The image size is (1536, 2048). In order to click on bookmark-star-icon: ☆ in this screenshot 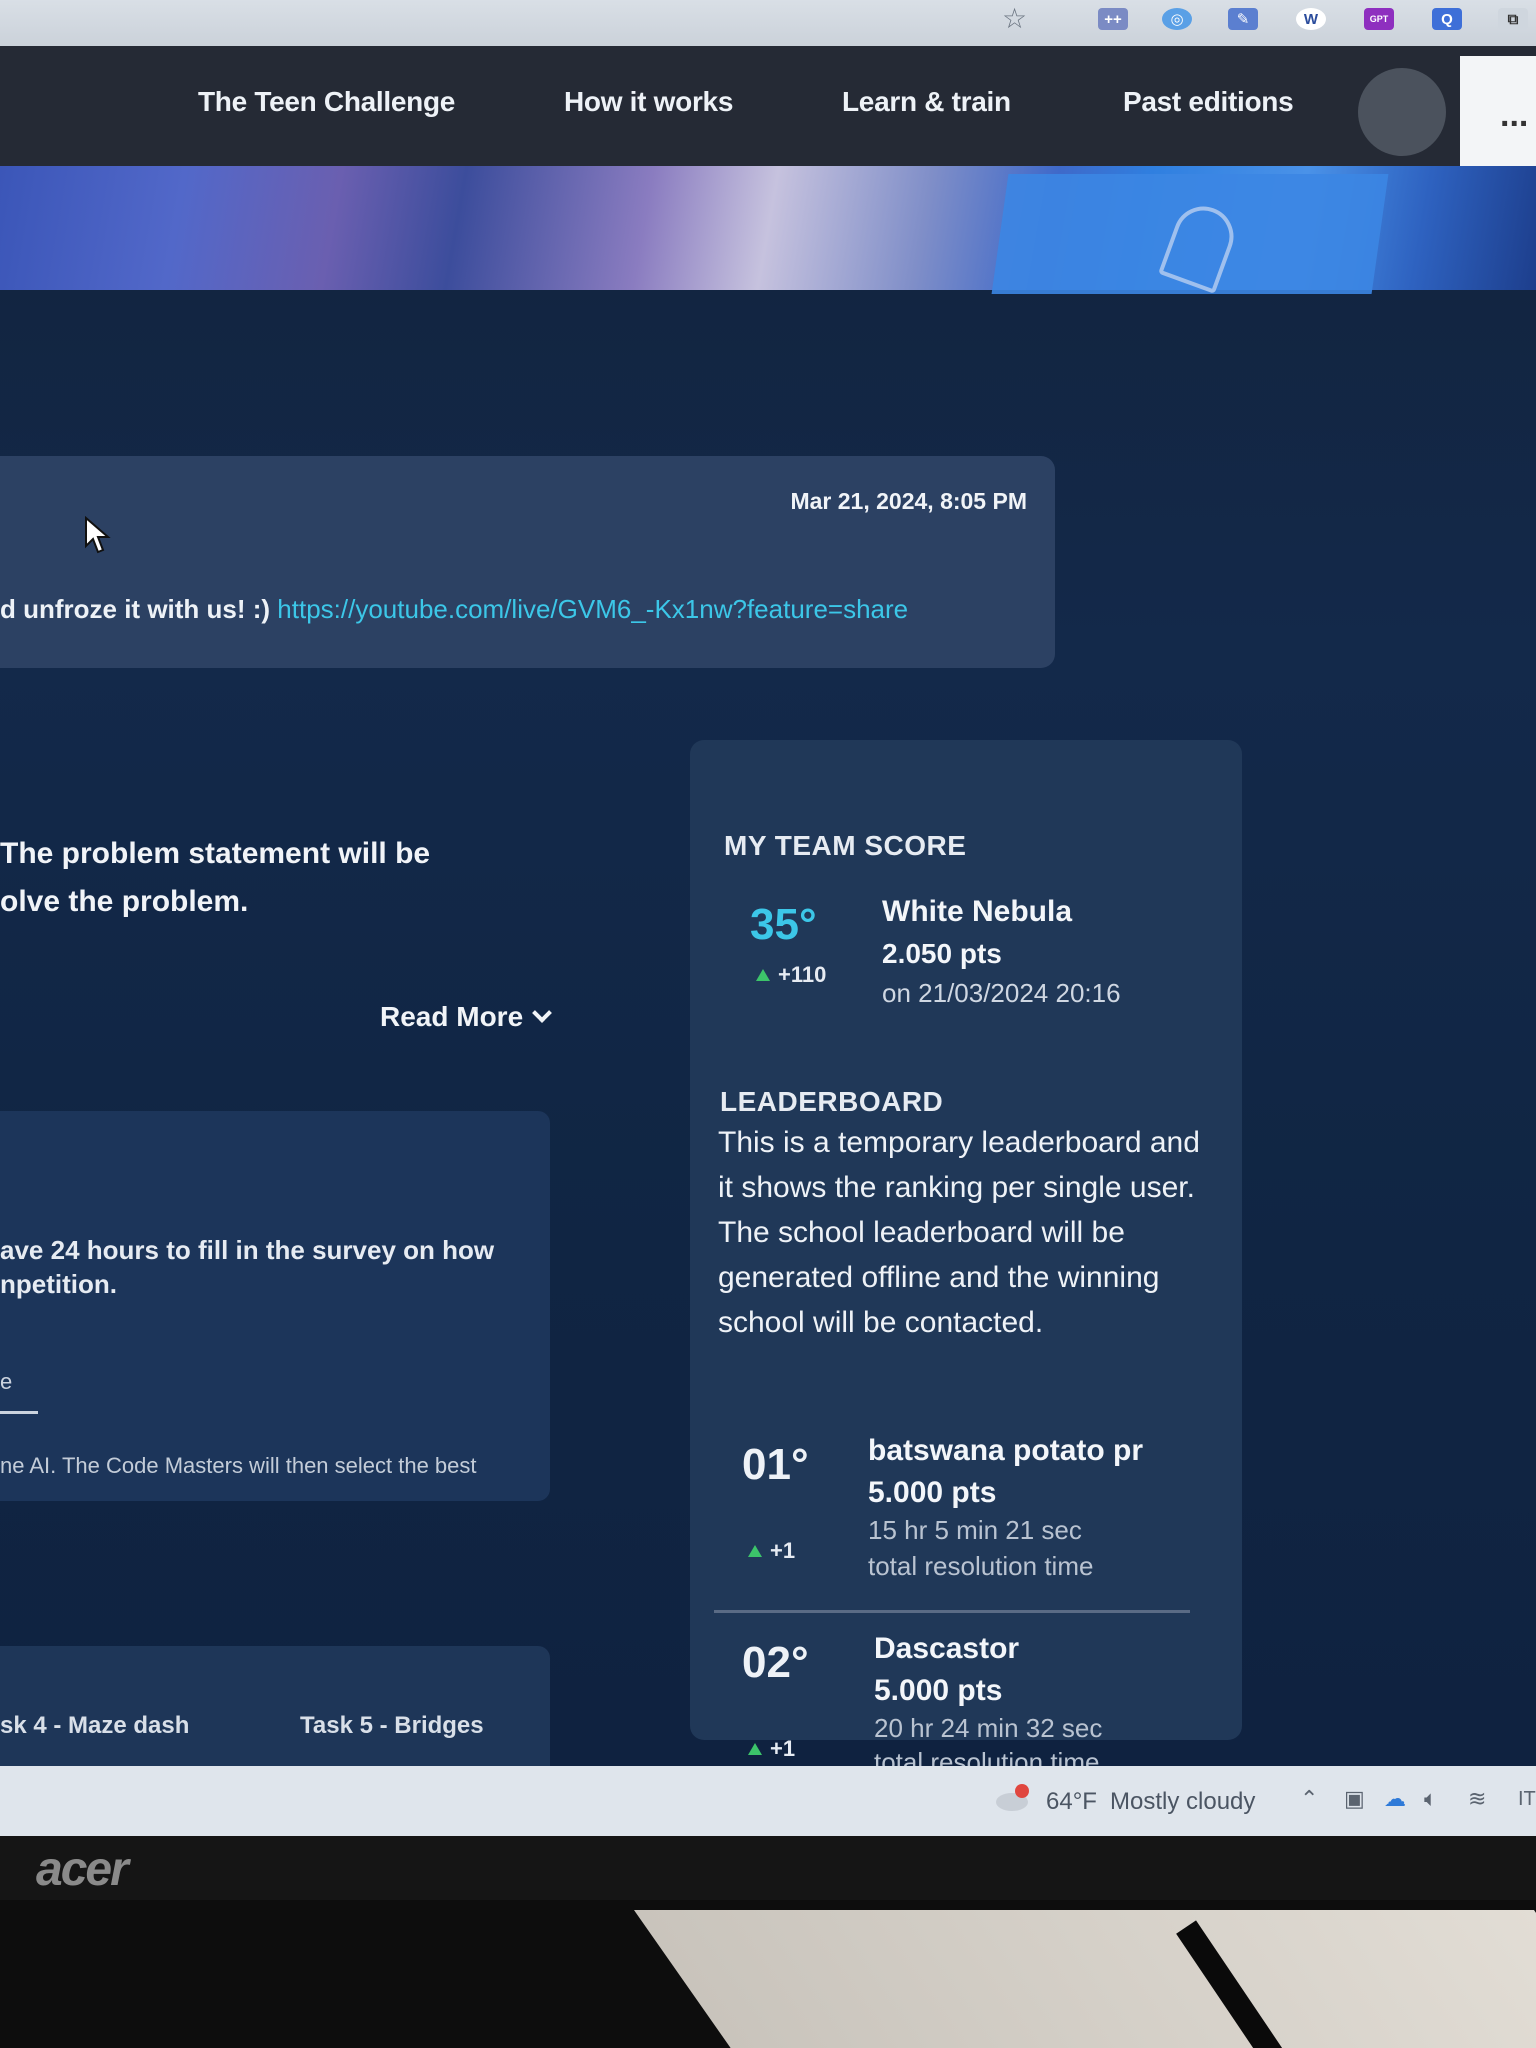, I will do `click(1014, 18)`.